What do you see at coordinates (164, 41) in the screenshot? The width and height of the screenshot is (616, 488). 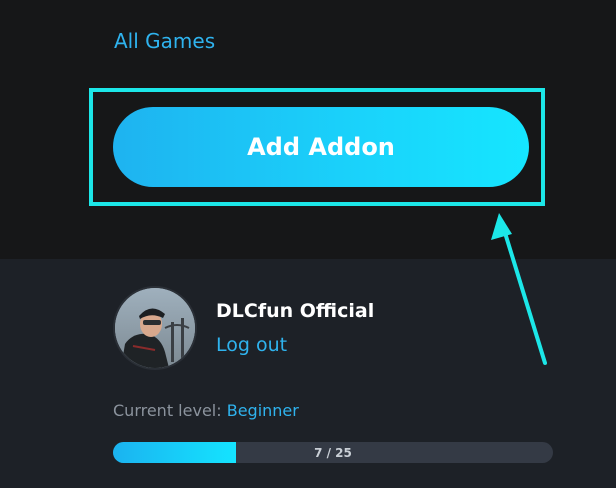 I see `all-games-link: All Games` at bounding box center [164, 41].